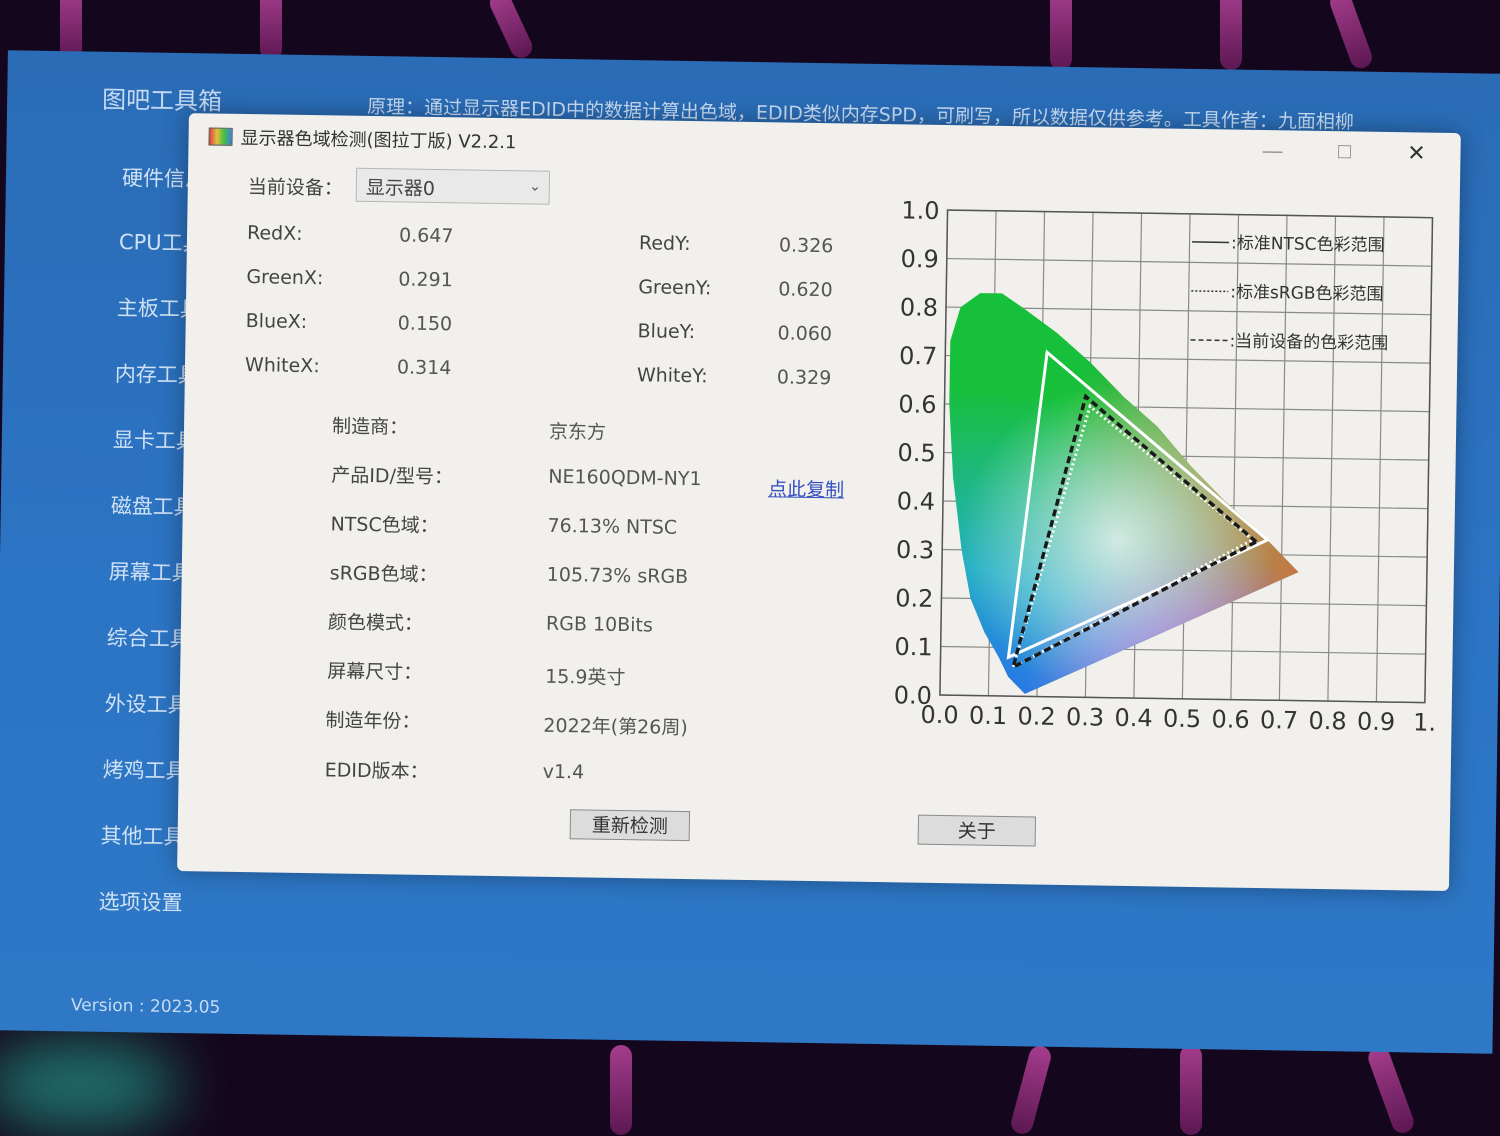 This screenshot has width=1500, height=1136. What do you see at coordinates (630, 825) in the screenshot?
I see `redetect-button: 重新检测` at bounding box center [630, 825].